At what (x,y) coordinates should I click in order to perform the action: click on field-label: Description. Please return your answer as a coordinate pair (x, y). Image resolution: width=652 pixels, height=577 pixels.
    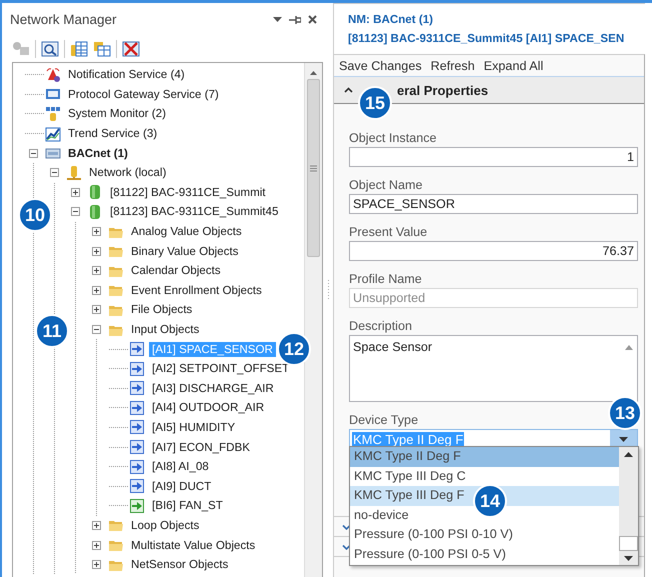
    Looking at the image, I should click on (380, 326).